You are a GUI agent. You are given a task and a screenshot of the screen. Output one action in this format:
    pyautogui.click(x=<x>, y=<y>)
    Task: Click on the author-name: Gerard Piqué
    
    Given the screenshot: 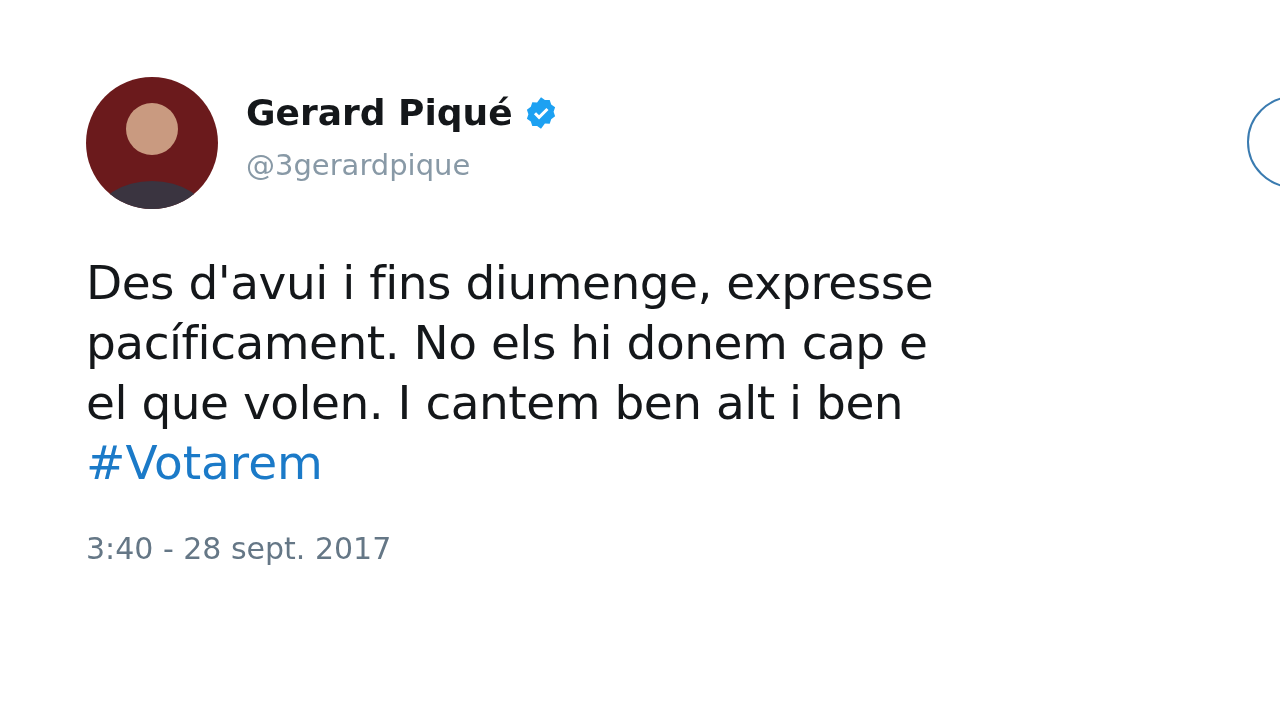 What is the action you would take?
    pyautogui.click(x=379, y=113)
    